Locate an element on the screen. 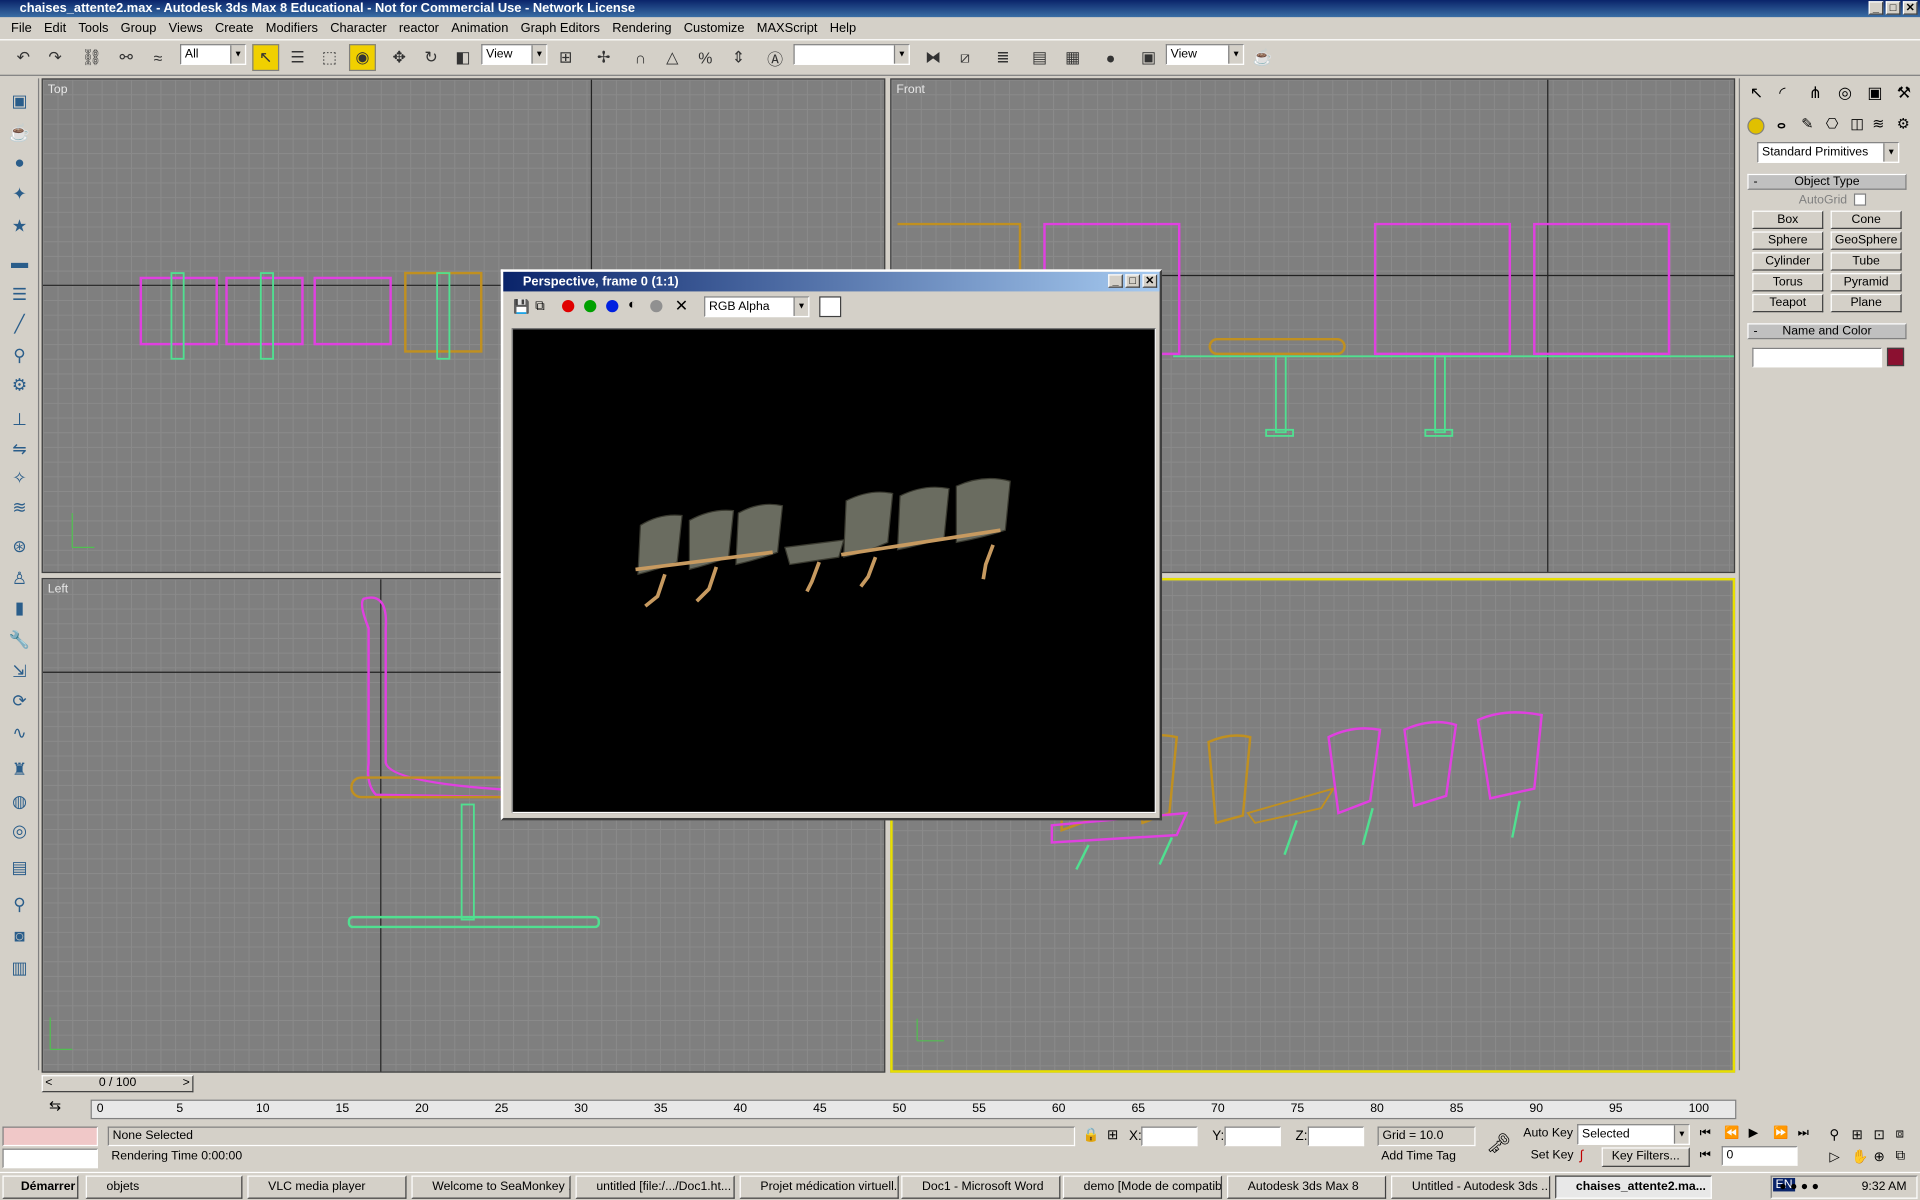 The image size is (1920, 1200). wrench-icon: 🔧 is located at coordinates (19, 639).